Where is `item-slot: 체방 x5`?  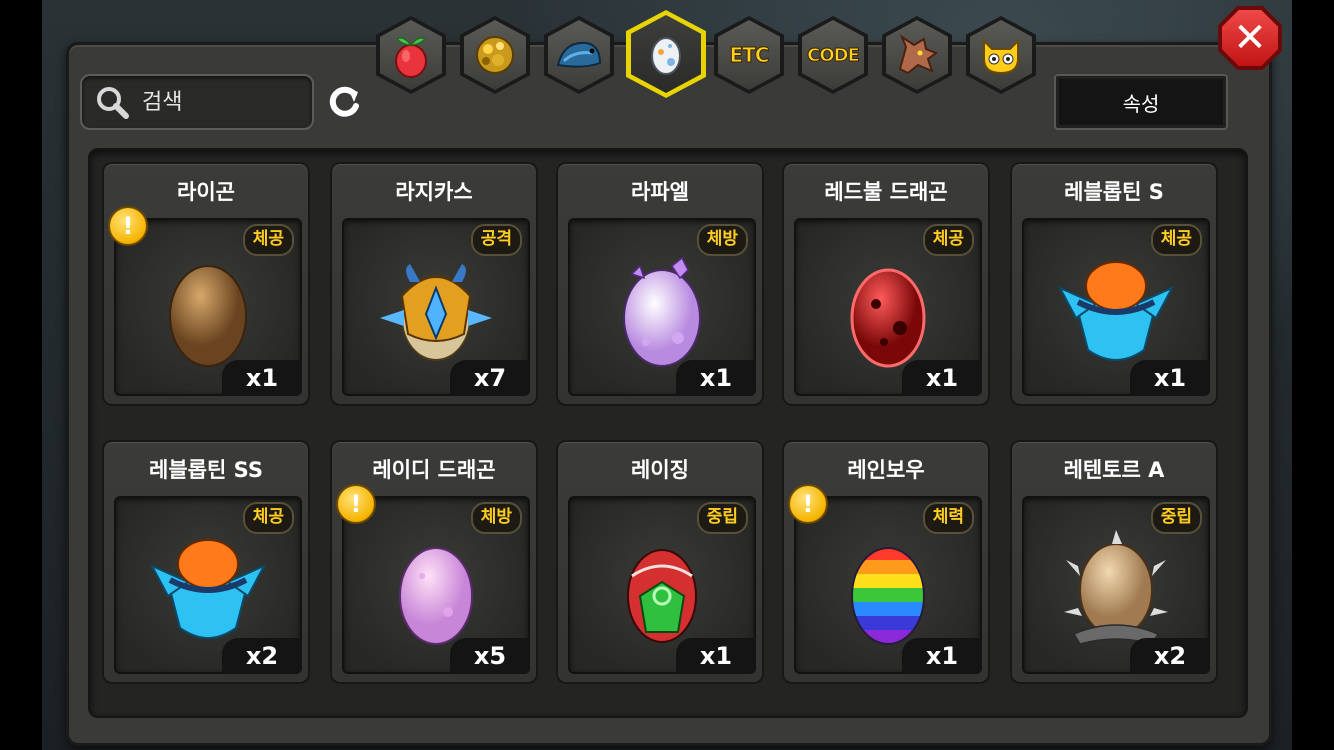
item-slot: 체방 x5 is located at coordinates (436, 585).